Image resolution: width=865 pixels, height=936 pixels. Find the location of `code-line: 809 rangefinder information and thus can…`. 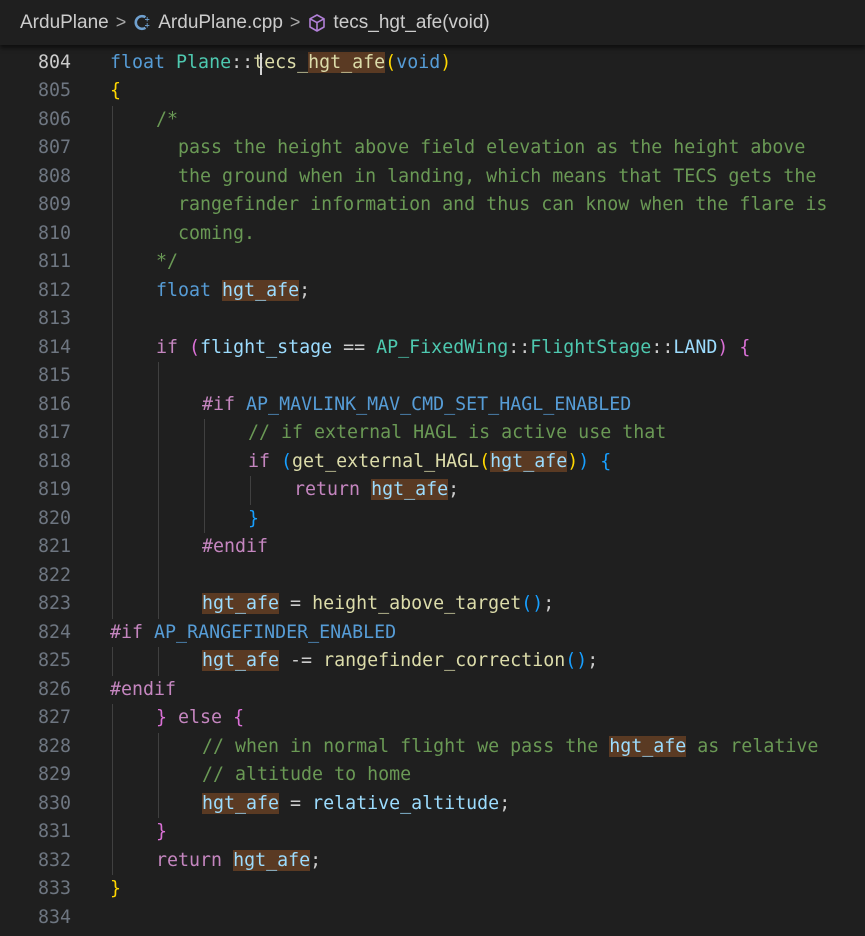

code-line: 809 rangefinder information and thus can… is located at coordinates (432, 205).